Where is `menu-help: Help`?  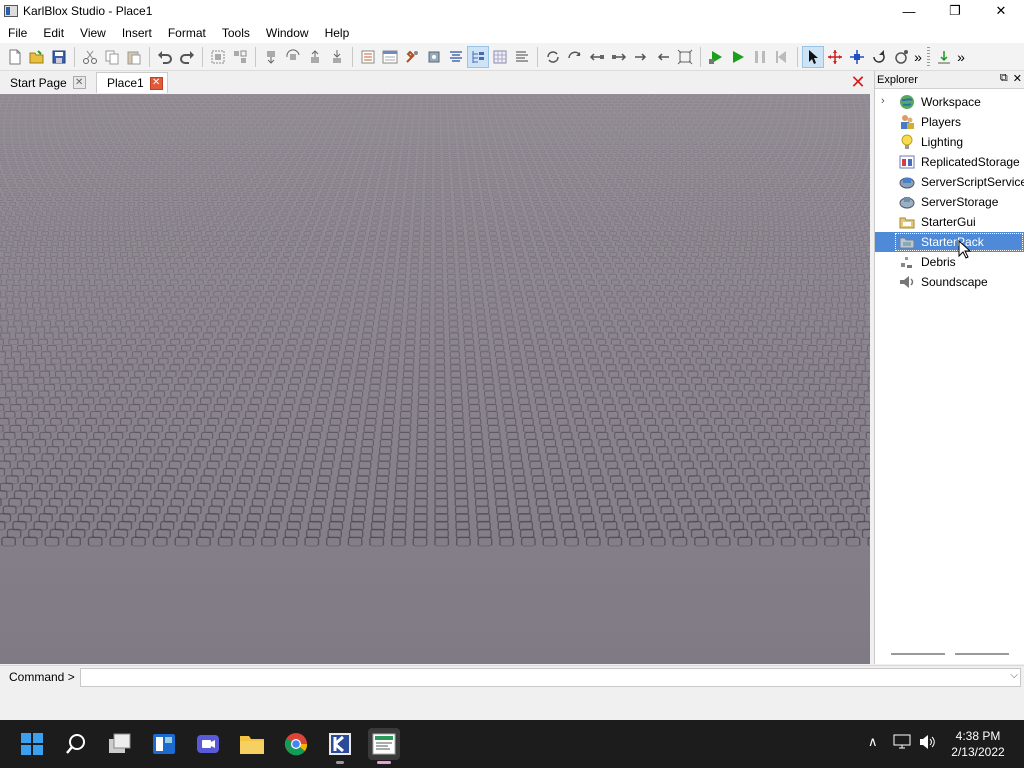
menu-help: Help is located at coordinates (337, 33).